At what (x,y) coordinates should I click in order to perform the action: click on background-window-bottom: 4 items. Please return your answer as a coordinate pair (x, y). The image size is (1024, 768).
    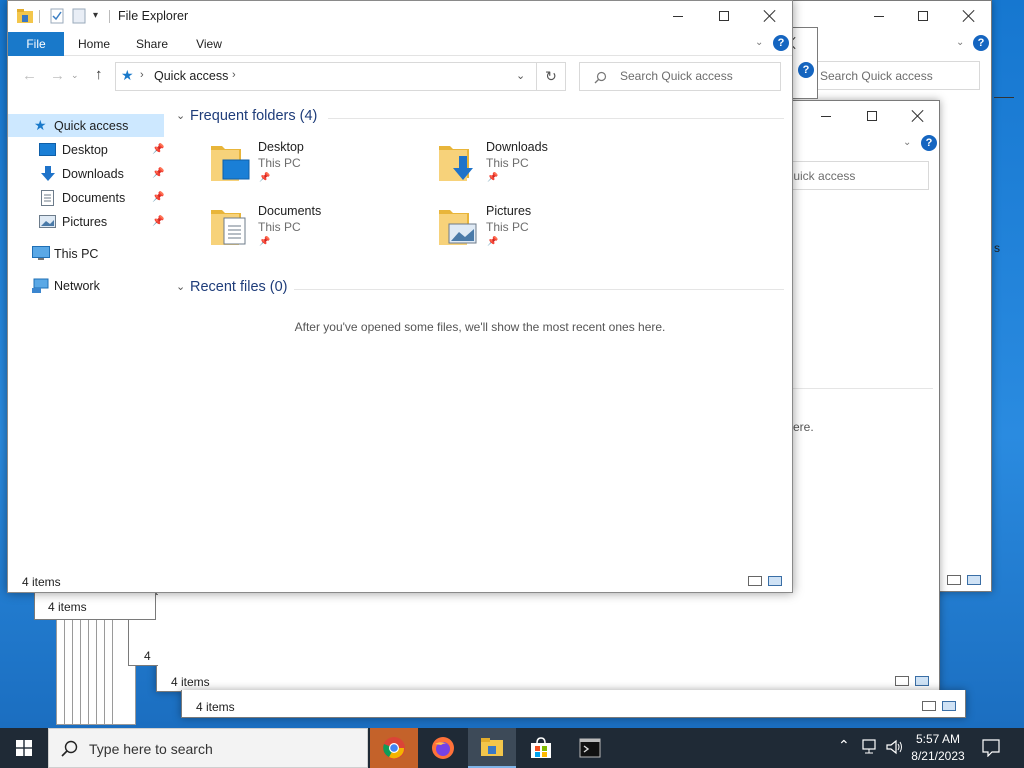
    Looking at the image, I should click on (573, 704).